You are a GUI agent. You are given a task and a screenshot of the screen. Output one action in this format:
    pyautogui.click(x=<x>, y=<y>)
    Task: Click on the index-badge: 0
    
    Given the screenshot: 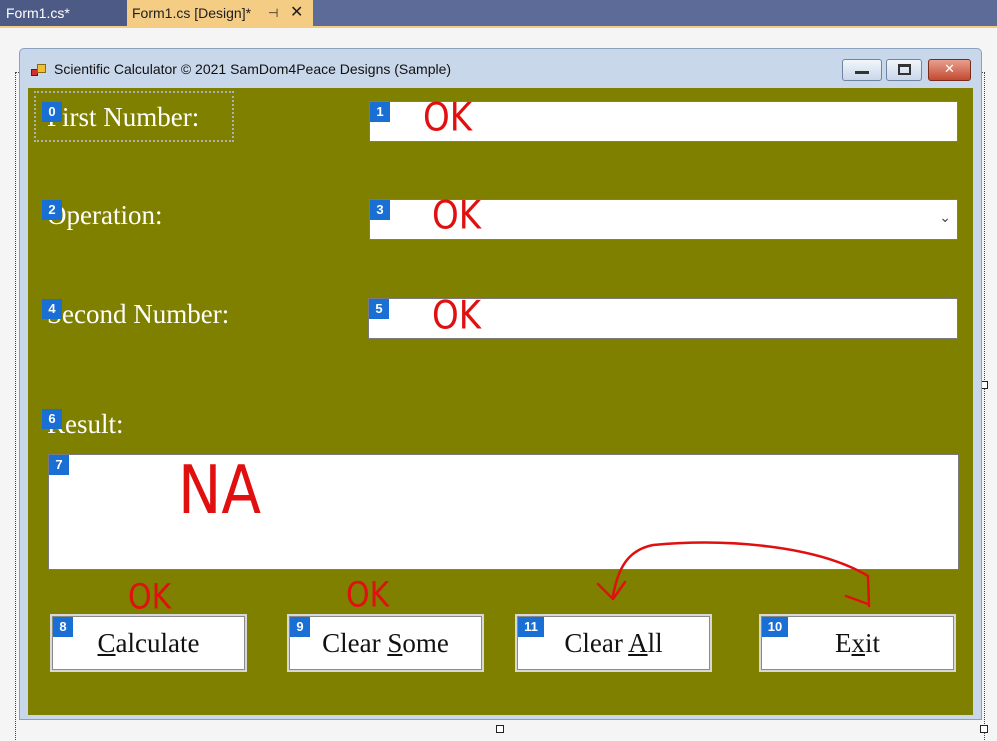 What is the action you would take?
    pyautogui.click(x=52, y=112)
    